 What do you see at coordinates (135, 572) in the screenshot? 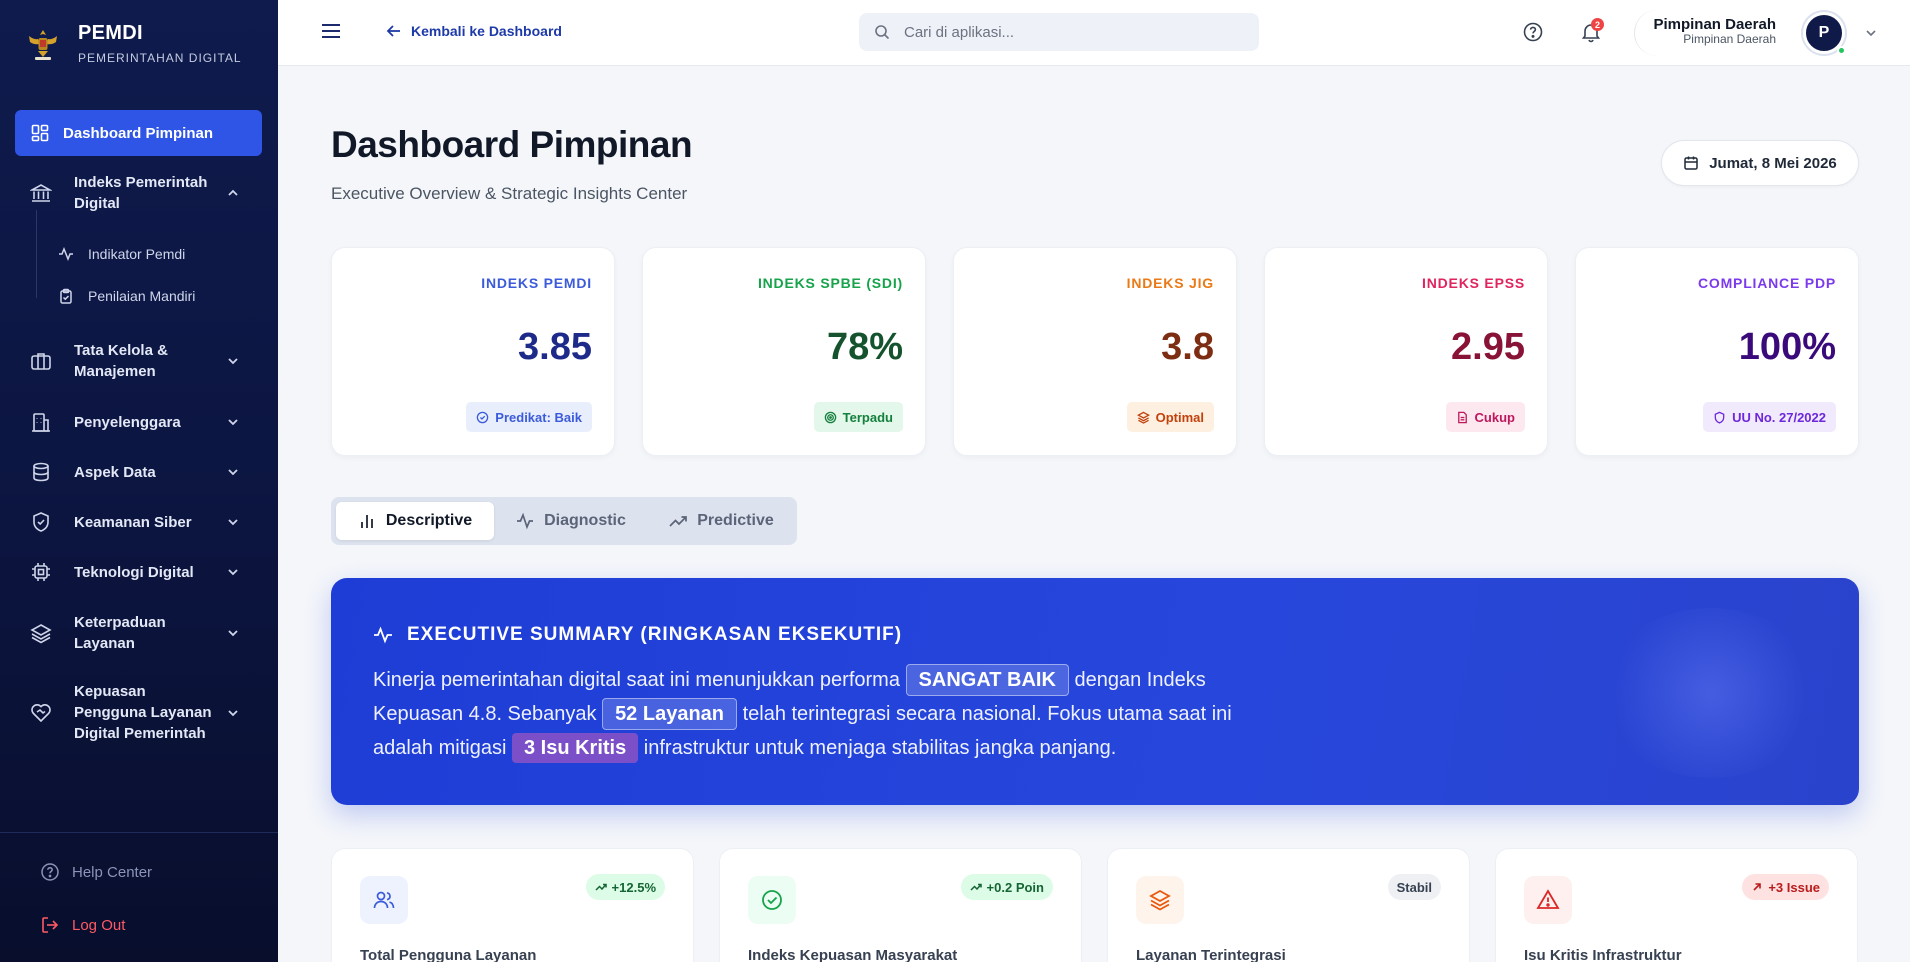
I see `sidebar-item-teknologi-digital: Teknologi Digital` at bounding box center [135, 572].